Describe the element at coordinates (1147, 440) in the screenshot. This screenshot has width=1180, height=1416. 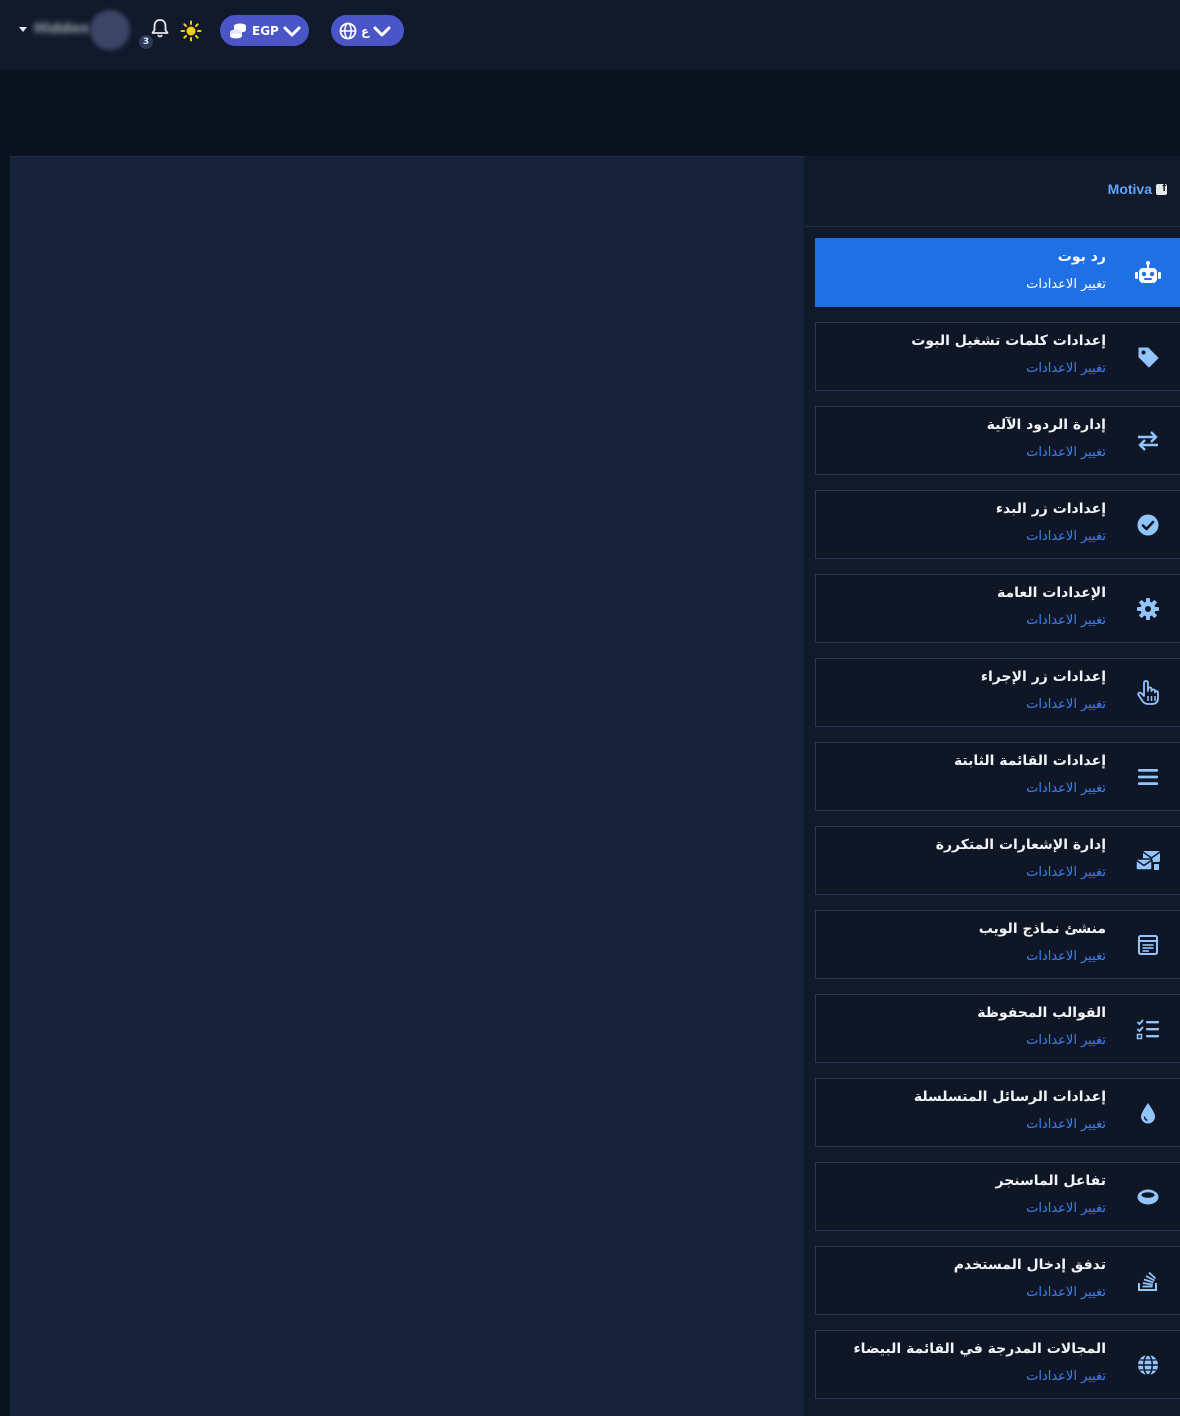
I see `arrows-exchange-icon` at that location.